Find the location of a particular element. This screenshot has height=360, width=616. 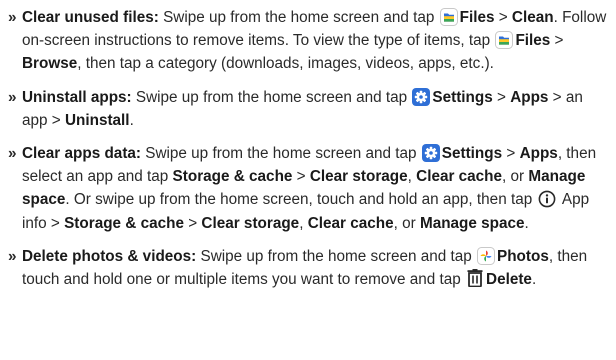

manage-space-label: Manage space is located at coordinates (472, 223).